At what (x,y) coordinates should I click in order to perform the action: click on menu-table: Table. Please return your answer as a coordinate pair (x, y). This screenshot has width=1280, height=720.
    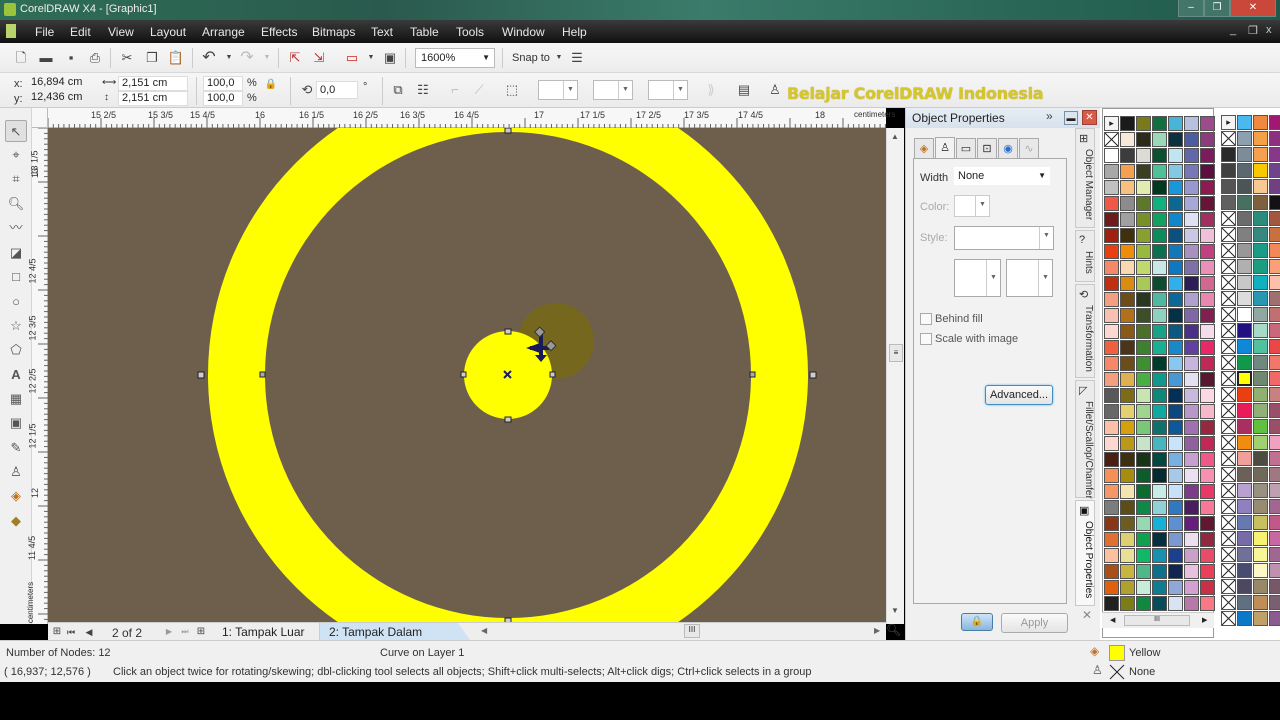
    Looking at the image, I should click on (424, 32).